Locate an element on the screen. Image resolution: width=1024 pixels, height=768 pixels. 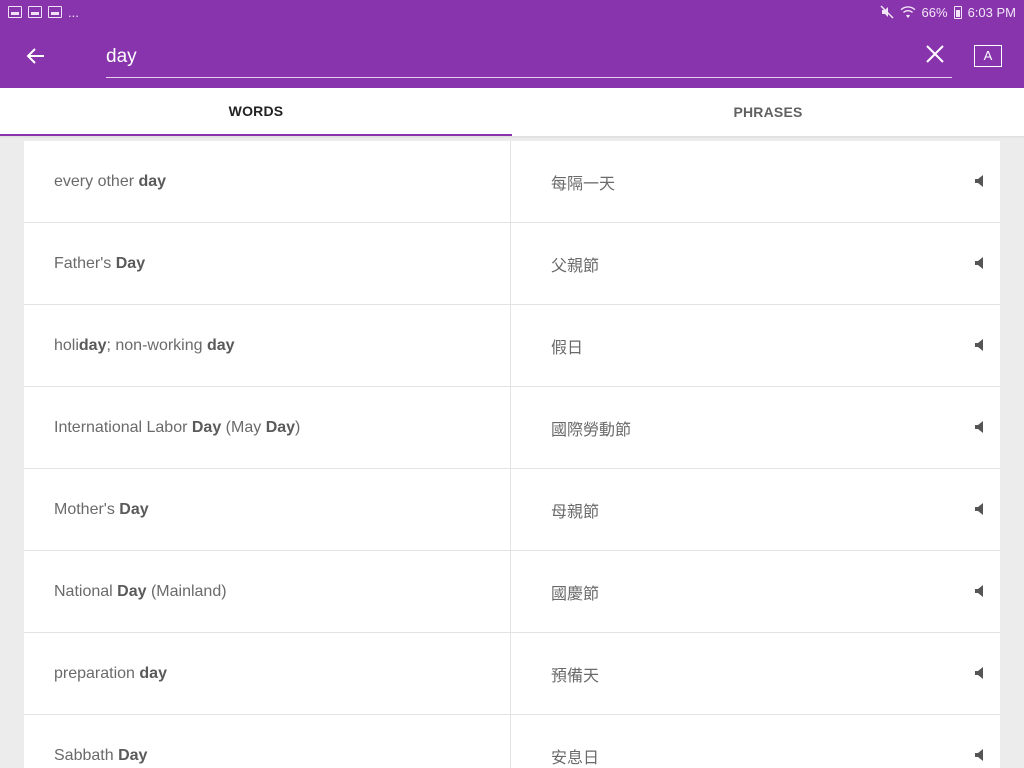
term-text: (May is located at coordinates (243, 427).